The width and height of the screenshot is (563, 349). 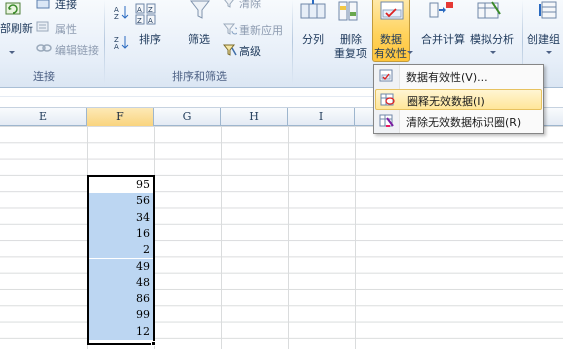 What do you see at coordinates (489, 11) in the screenshot?
I see `what-if-analysis-icon` at bounding box center [489, 11].